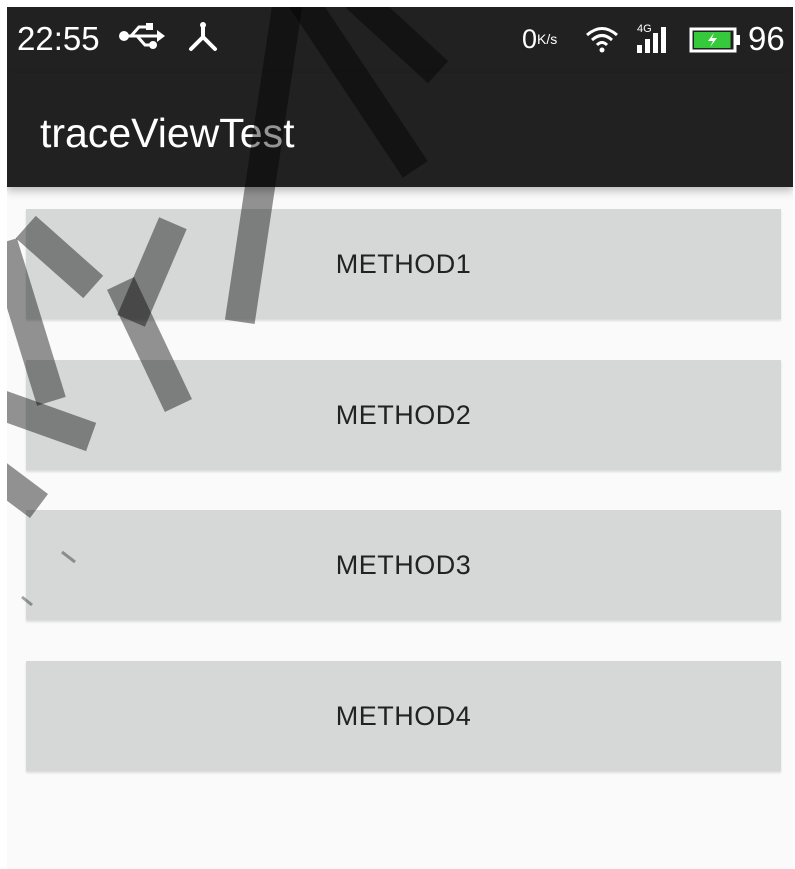 The height and width of the screenshot is (869, 795). What do you see at coordinates (167, 133) in the screenshot?
I see `app-title: traceViewTest` at bounding box center [167, 133].